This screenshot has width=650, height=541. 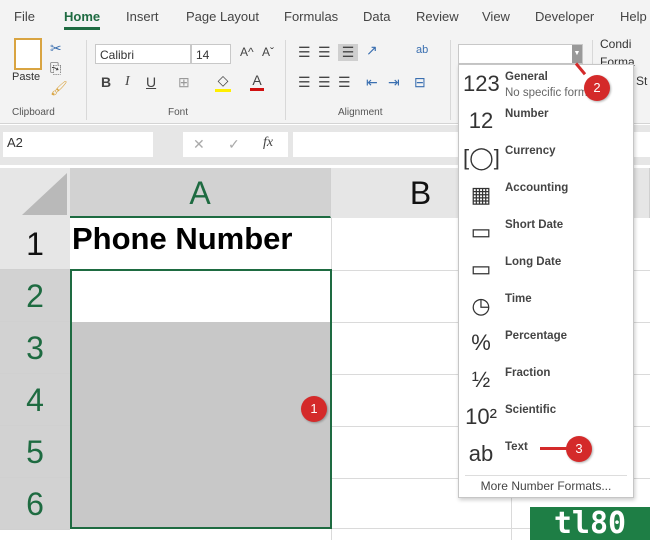 I want to click on chevron-down-icon: ▼, so click(x=577, y=54).